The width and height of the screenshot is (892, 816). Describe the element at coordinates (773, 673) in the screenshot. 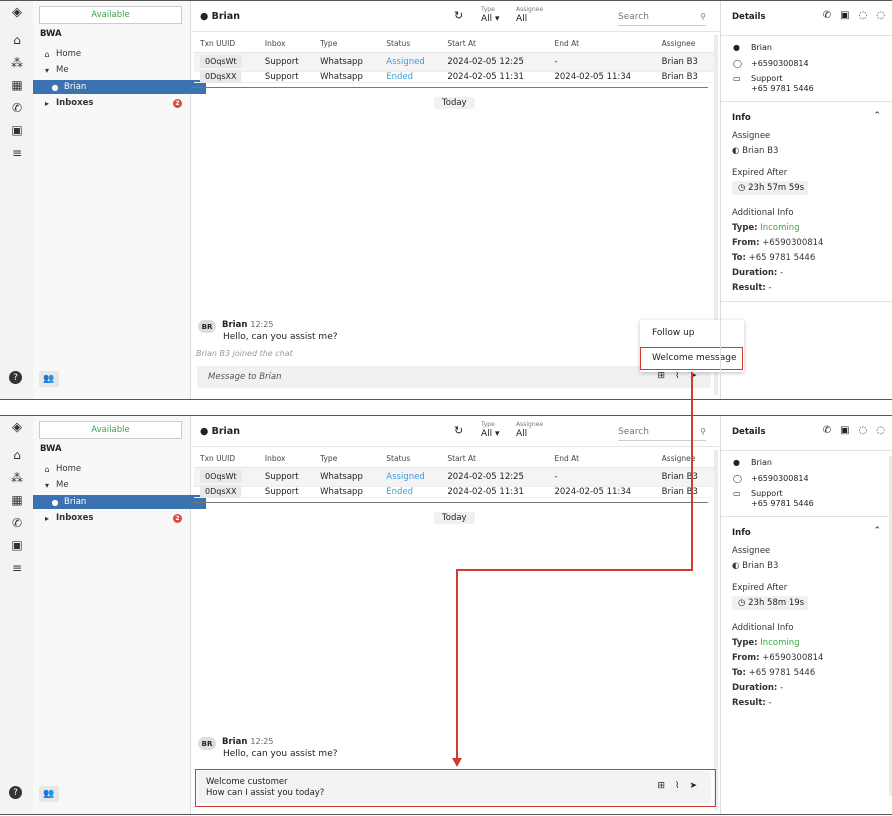

I see `info-to: To: +65 9781 5446` at that location.